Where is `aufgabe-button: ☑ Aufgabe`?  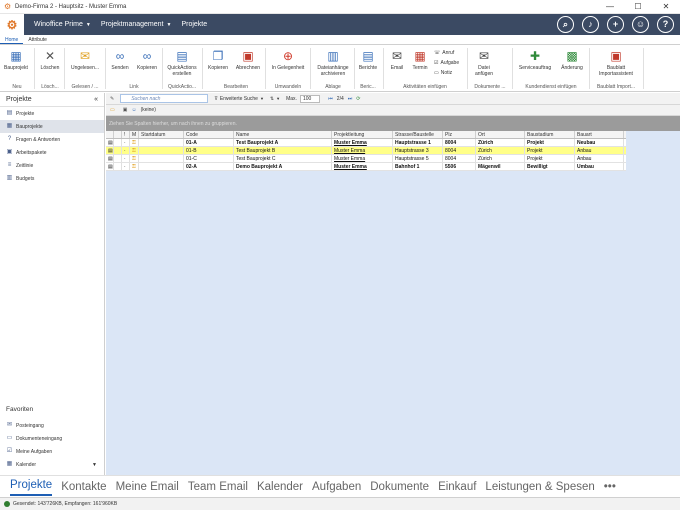 aufgabe-button: ☑ Aufgabe is located at coordinates (446, 63).